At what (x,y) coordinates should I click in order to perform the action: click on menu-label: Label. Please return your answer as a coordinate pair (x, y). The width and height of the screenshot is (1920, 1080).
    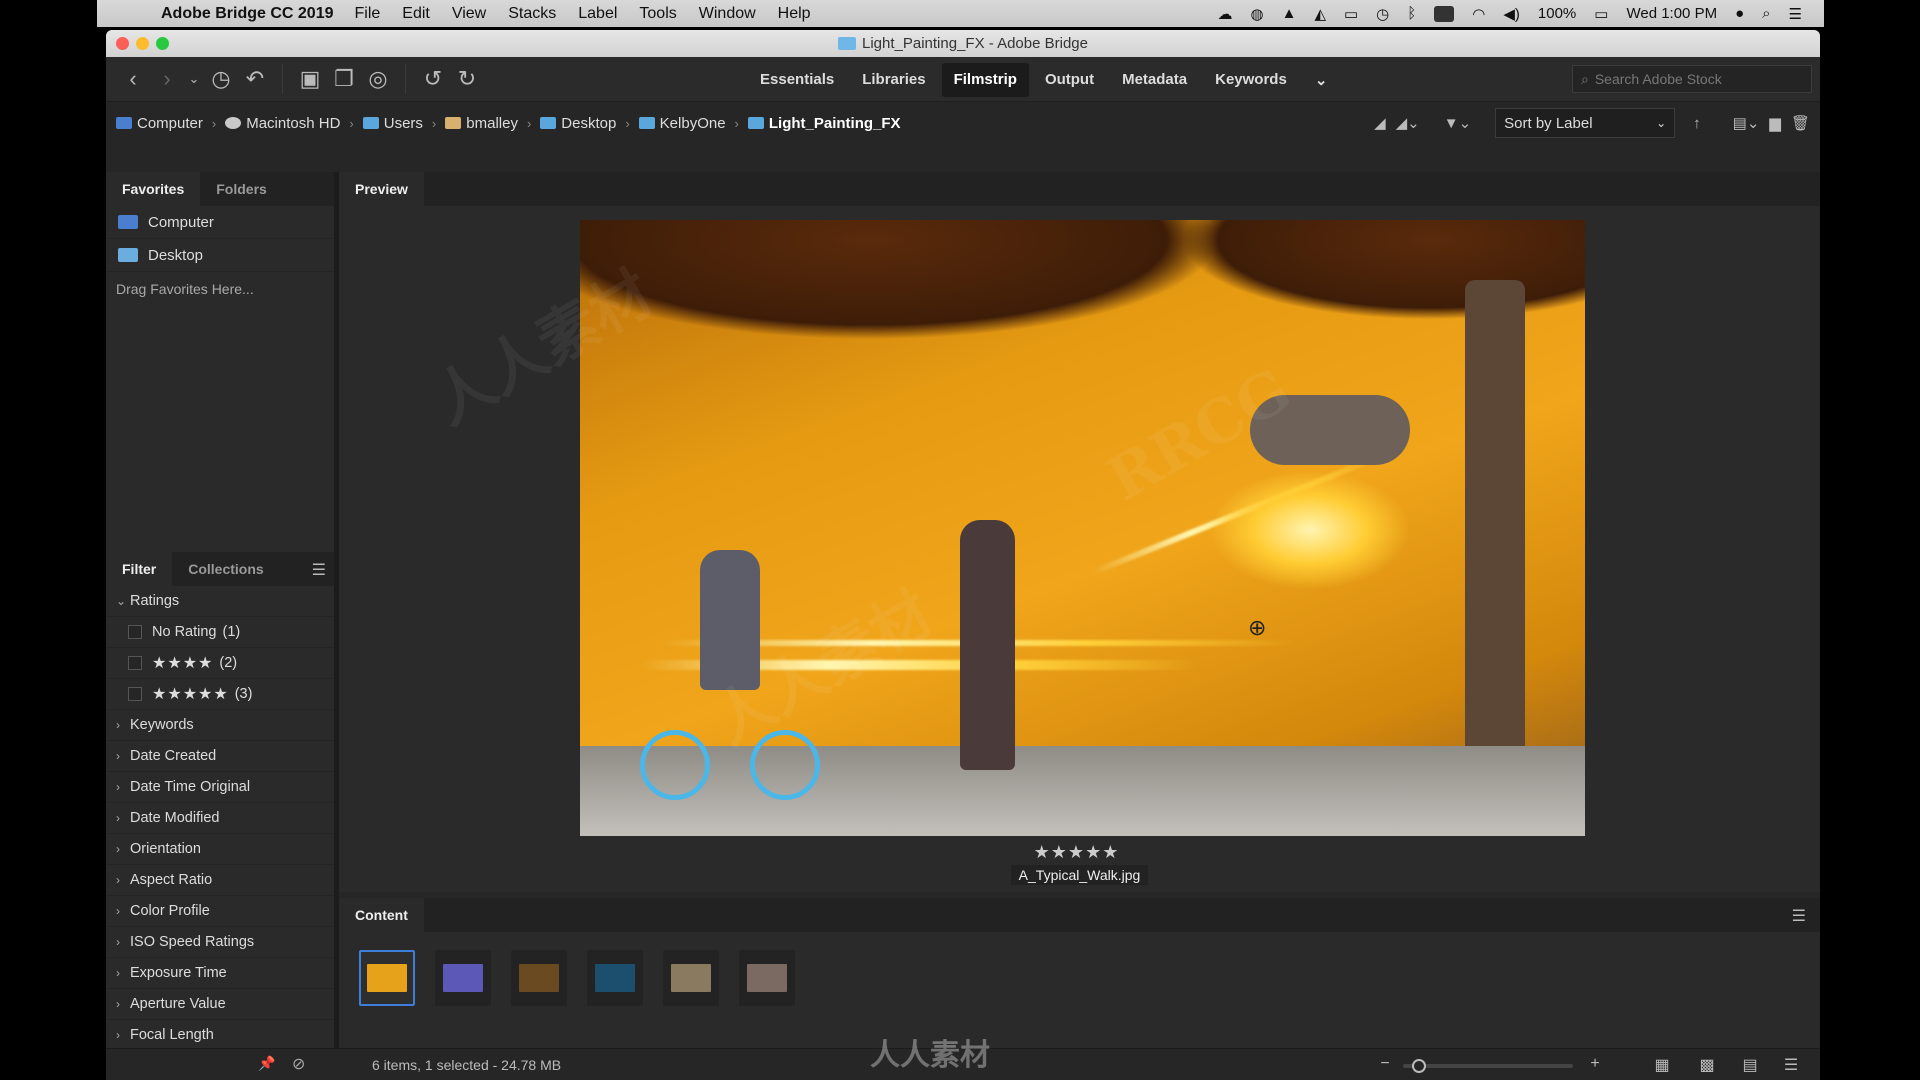
    Looking at the image, I should click on (597, 14).